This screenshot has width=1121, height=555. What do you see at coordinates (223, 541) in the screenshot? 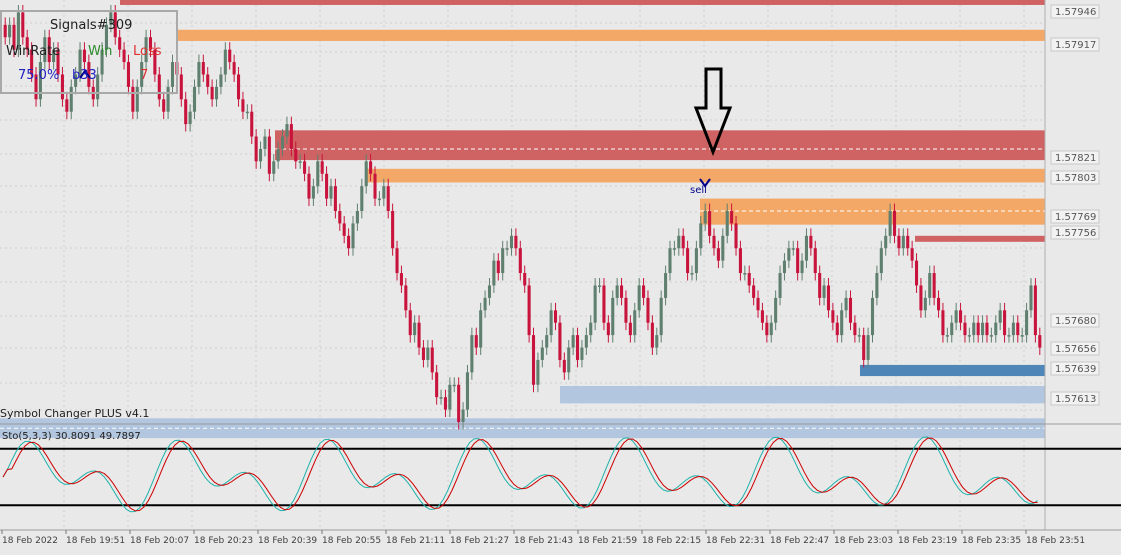
I see `time-label: 18 Feb 20:23` at bounding box center [223, 541].